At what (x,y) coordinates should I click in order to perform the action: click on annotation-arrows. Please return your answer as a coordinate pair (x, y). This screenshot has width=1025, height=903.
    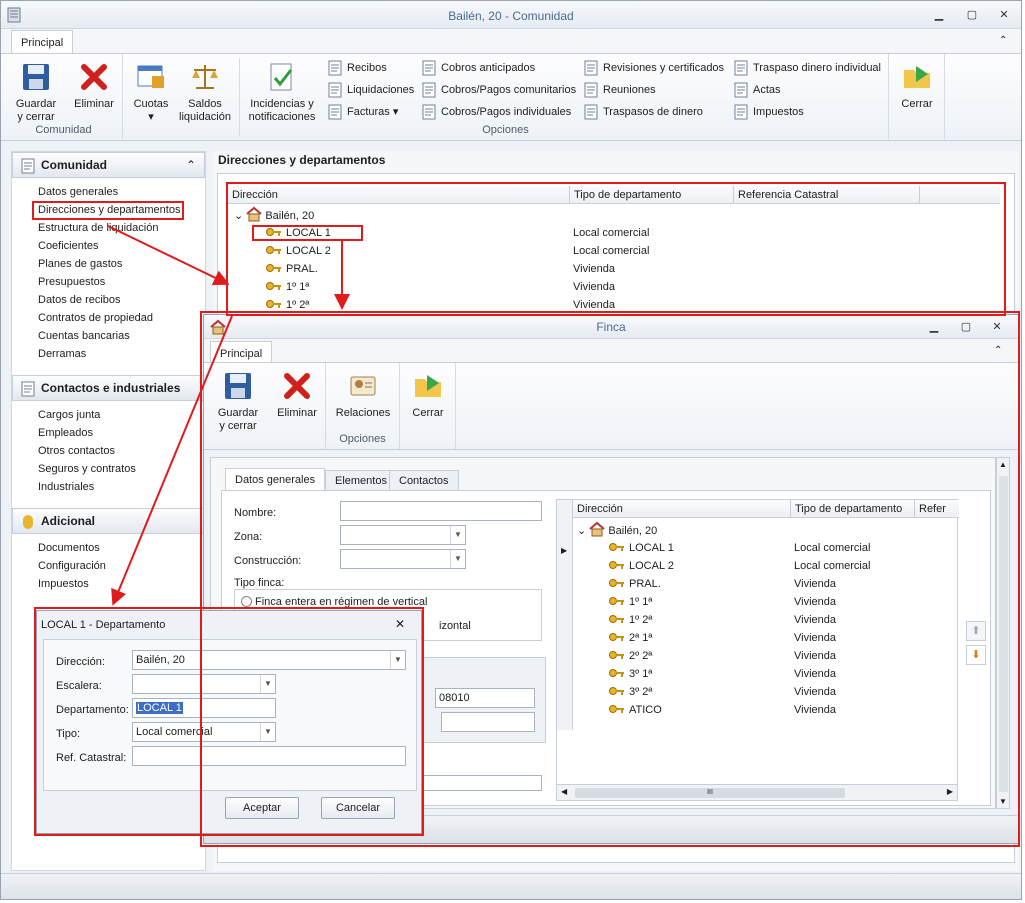
    Looking at the image, I should click on (228, 415).